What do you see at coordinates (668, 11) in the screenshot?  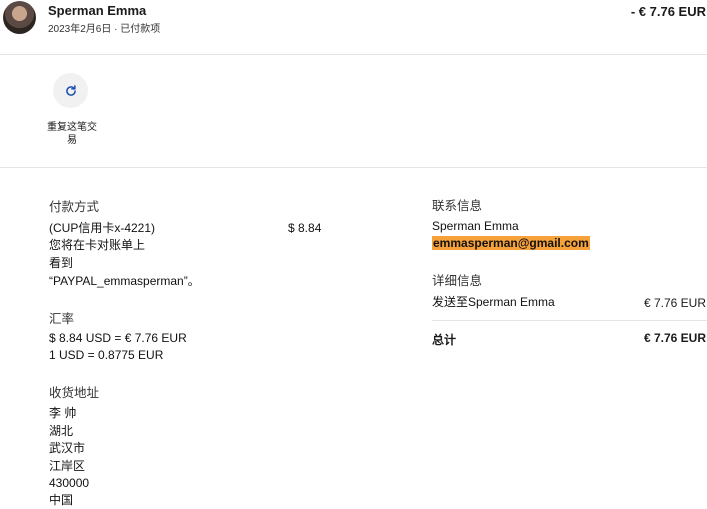 I see `transaction-amount: - € 7.76 EUR` at bounding box center [668, 11].